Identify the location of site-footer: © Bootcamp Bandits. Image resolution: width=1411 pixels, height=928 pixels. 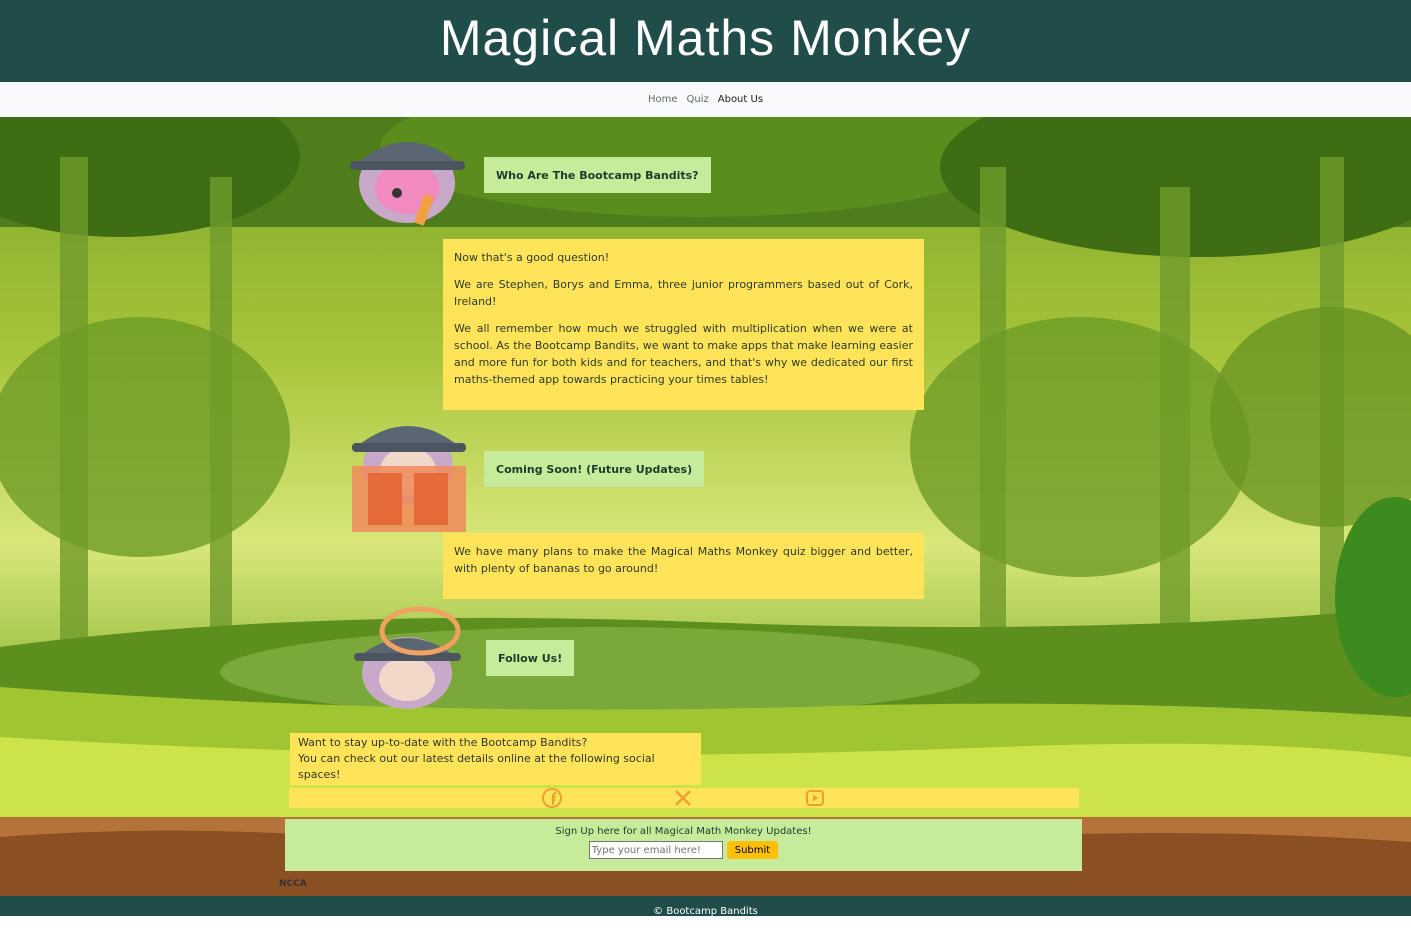
(705, 906).